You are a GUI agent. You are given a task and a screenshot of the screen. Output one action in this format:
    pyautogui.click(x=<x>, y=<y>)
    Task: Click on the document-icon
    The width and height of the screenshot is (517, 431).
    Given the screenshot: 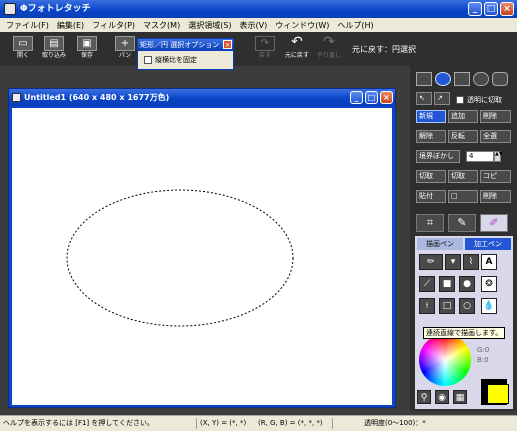 What is the action you would take?
    pyautogui.click(x=16, y=97)
    